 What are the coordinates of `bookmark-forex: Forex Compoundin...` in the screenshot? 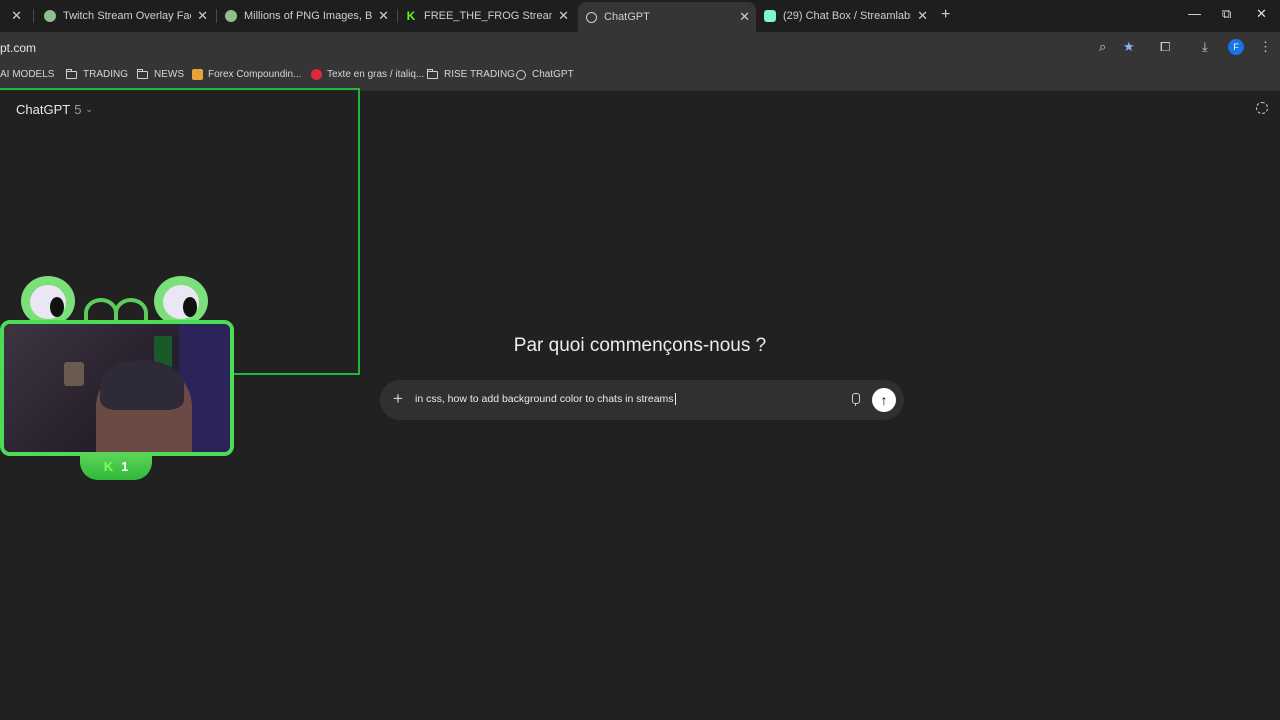 It's located at (246, 74).